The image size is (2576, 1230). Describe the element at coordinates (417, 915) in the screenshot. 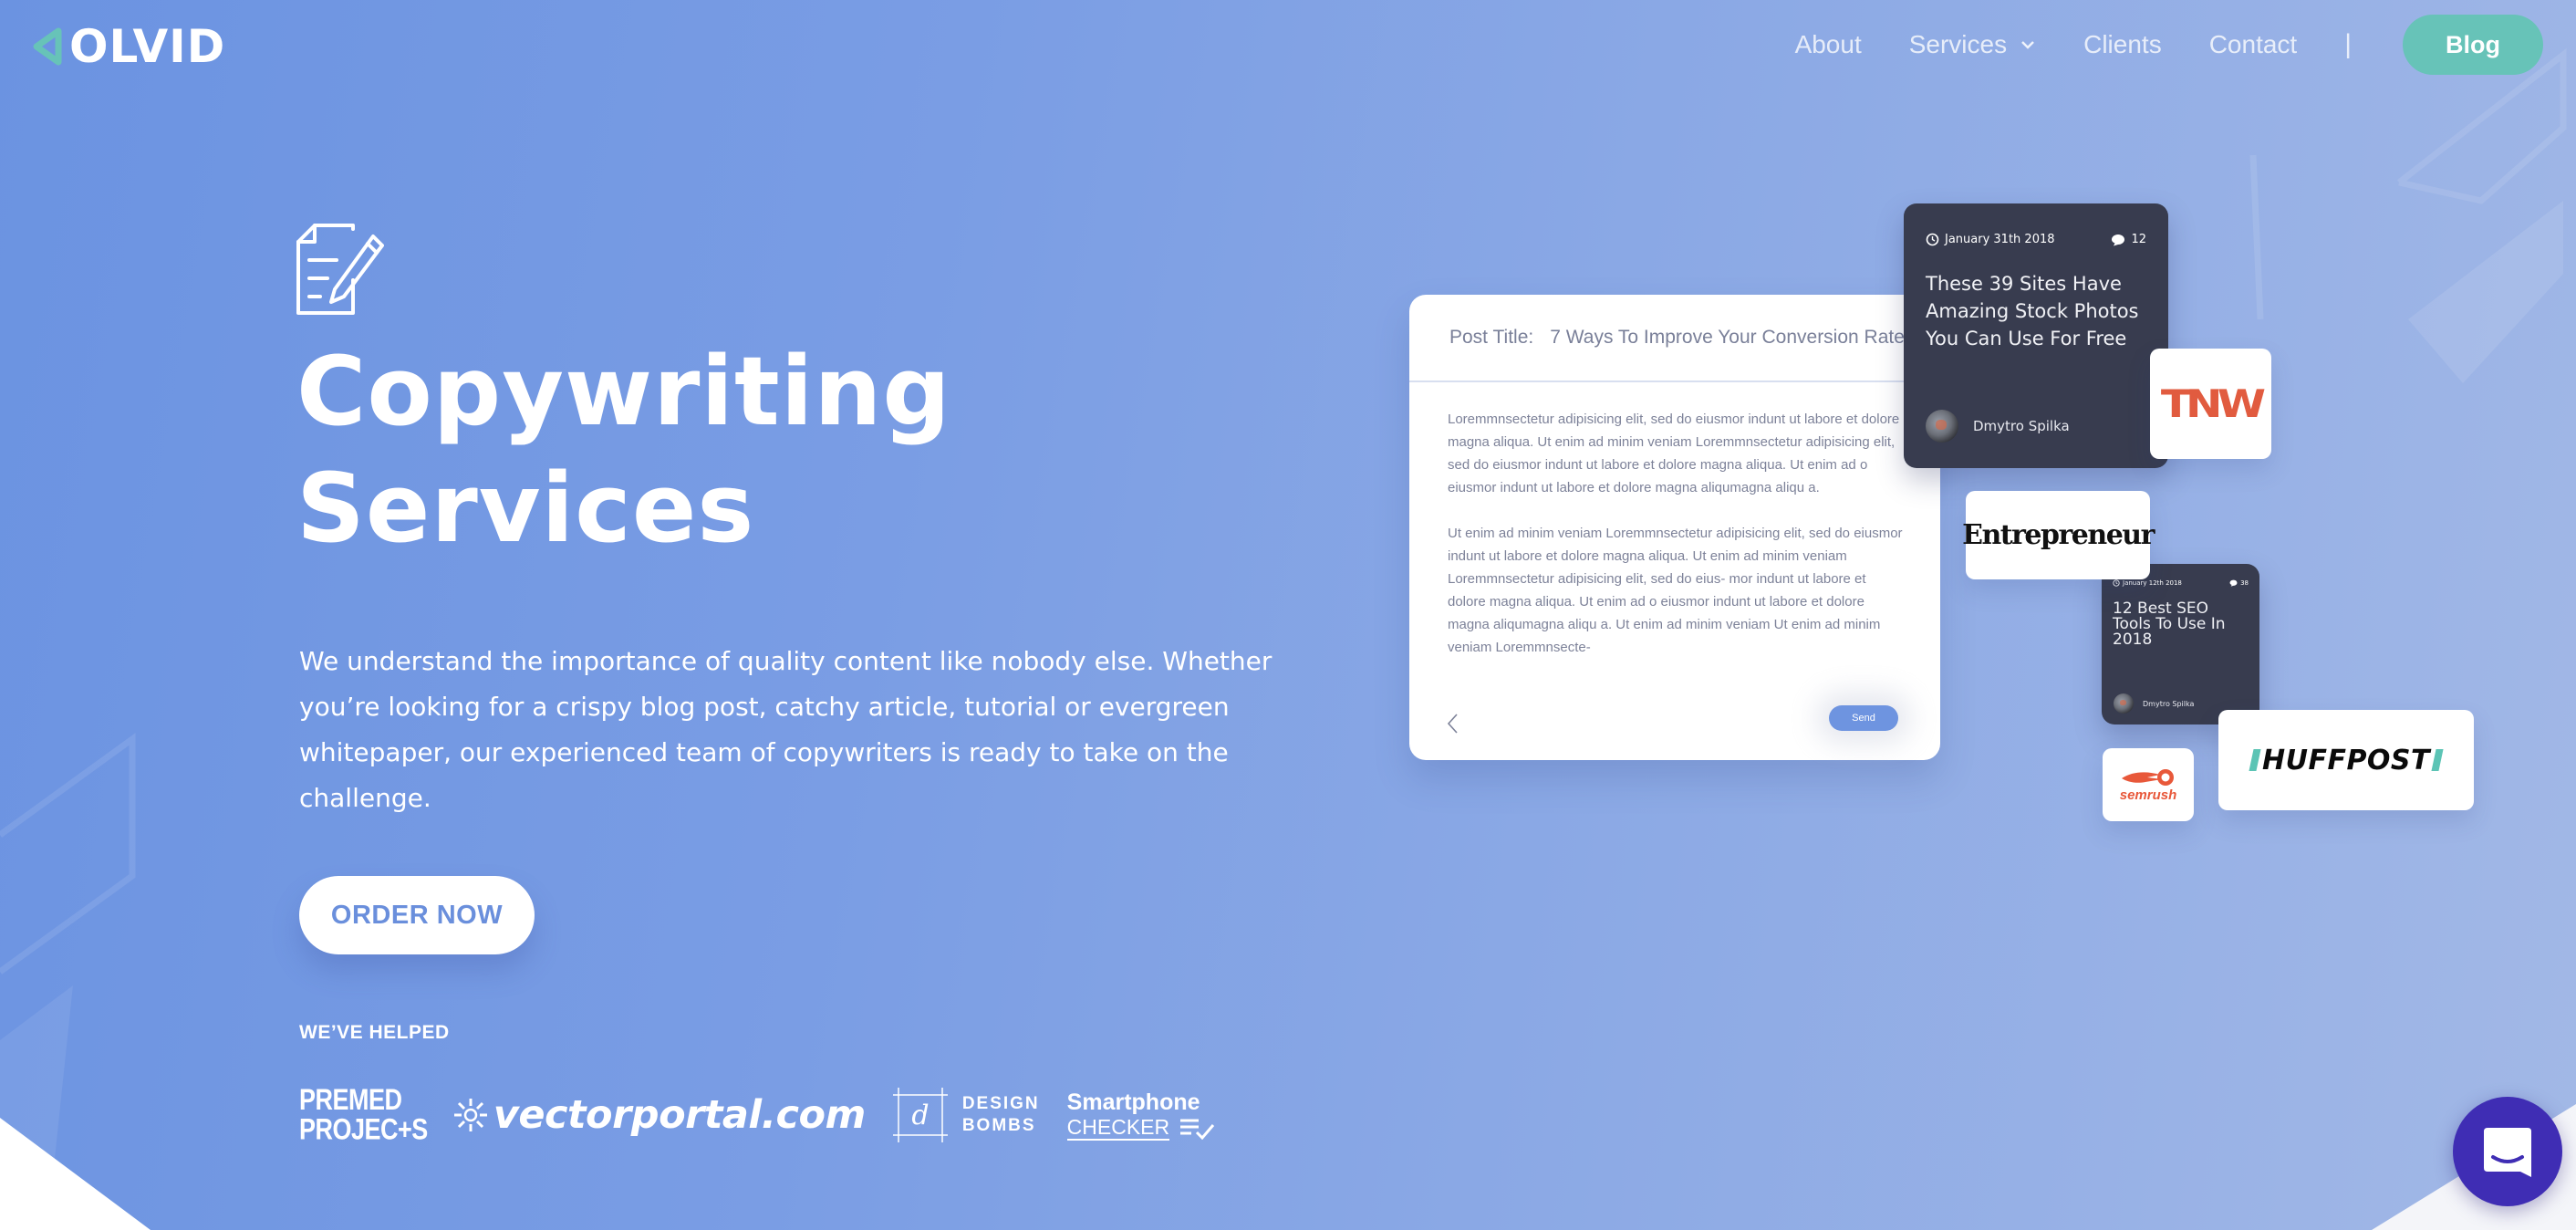

I see `order-now-button: ORDER NOW` at that location.